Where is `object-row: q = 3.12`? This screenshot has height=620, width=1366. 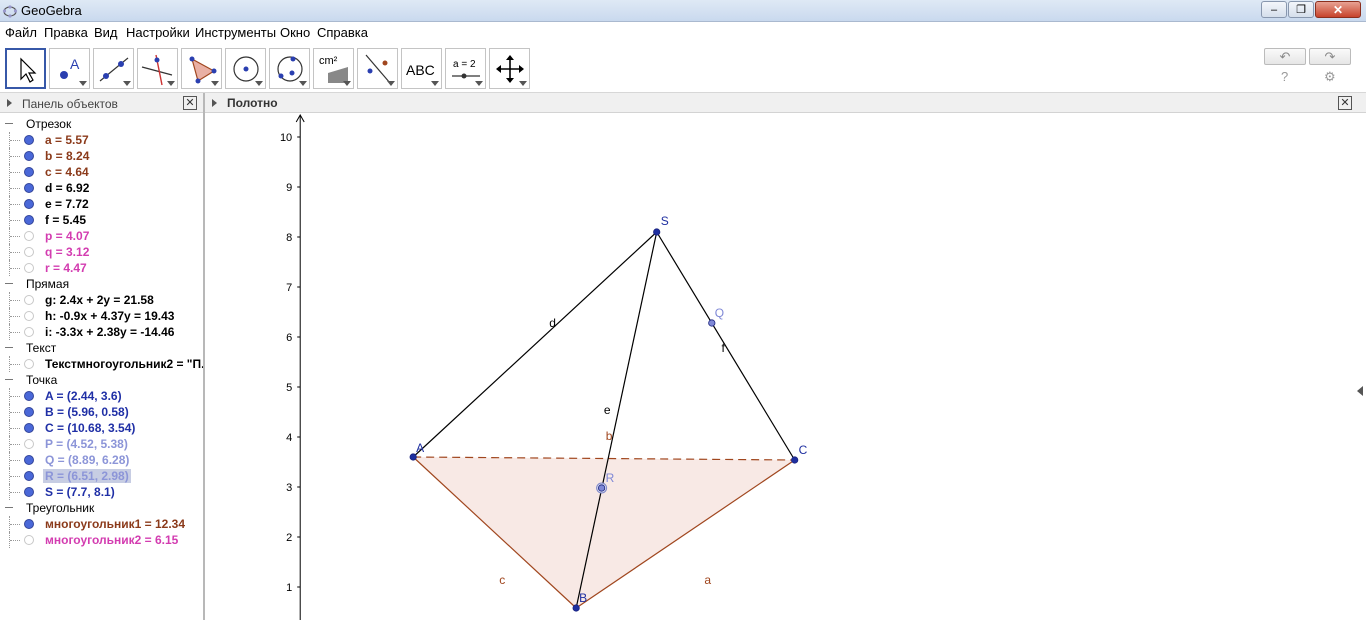 object-row: q = 3.12 is located at coordinates (101, 252).